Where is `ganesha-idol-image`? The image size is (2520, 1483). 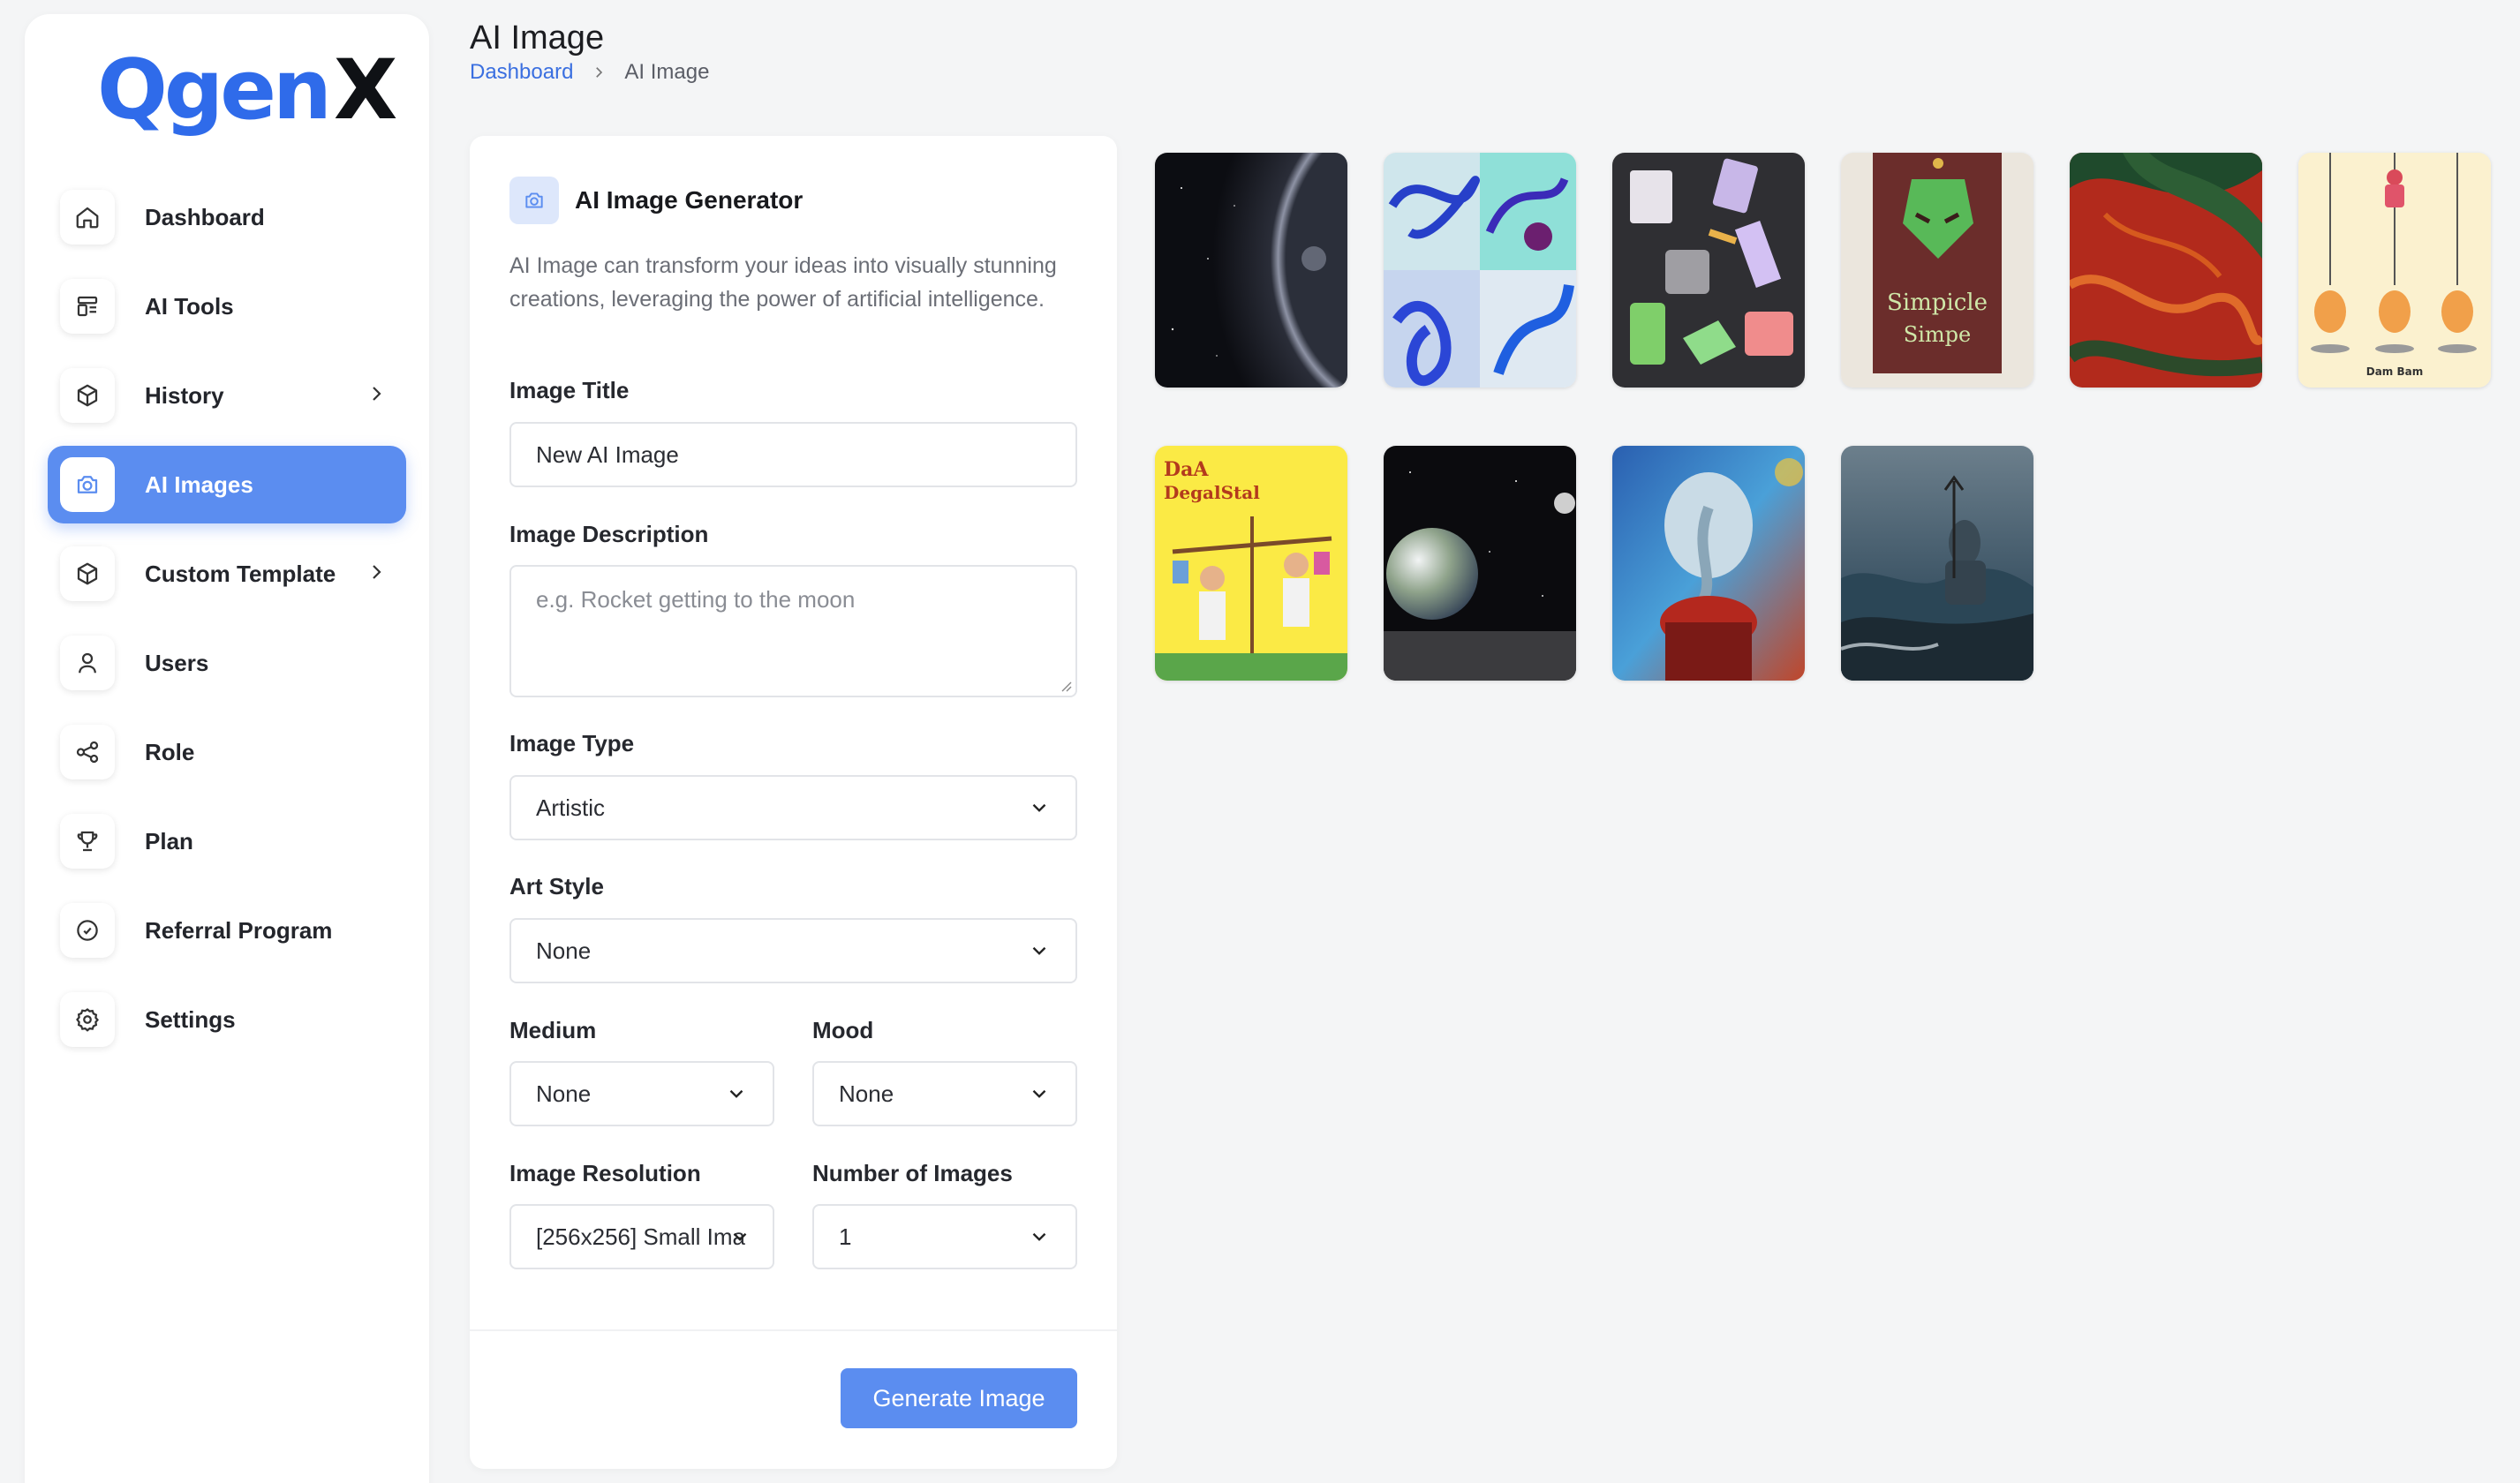 ganesha-idol-image is located at coordinates (1708, 563).